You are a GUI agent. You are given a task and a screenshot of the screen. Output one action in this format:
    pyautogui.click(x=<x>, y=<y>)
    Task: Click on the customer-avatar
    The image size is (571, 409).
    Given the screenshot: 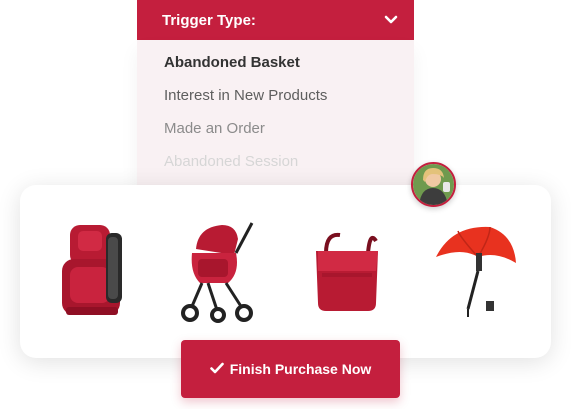 What is the action you would take?
    pyautogui.click(x=433, y=184)
    